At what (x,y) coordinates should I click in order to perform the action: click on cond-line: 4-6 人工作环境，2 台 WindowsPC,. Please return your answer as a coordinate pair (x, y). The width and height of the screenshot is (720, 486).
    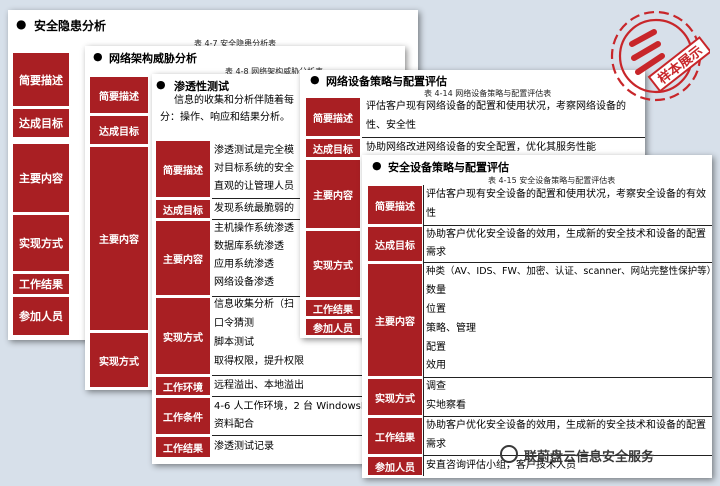
    Looking at the image, I should click on (296, 406).